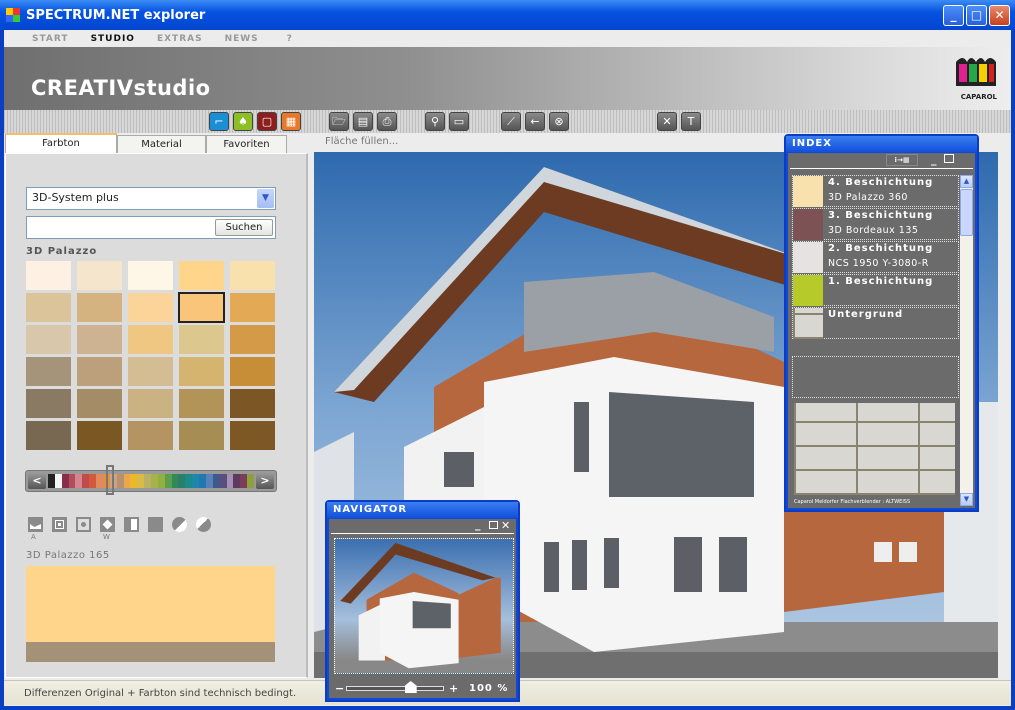  What do you see at coordinates (267, 121) in the screenshot?
I see `3d-box-icon: ▢` at bounding box center [267, 121].